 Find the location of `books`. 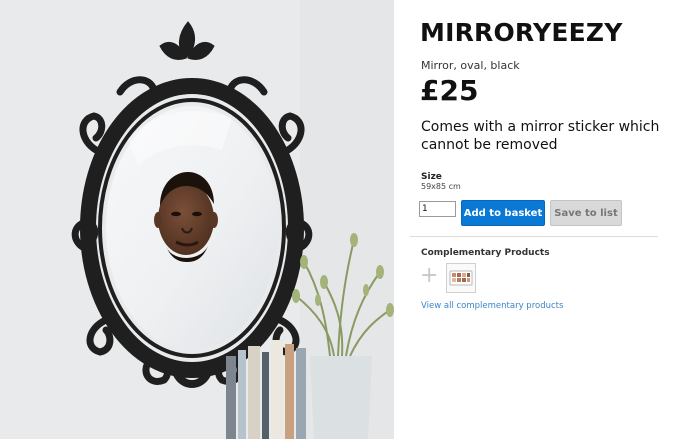

books is located at coordinates (266, 389).